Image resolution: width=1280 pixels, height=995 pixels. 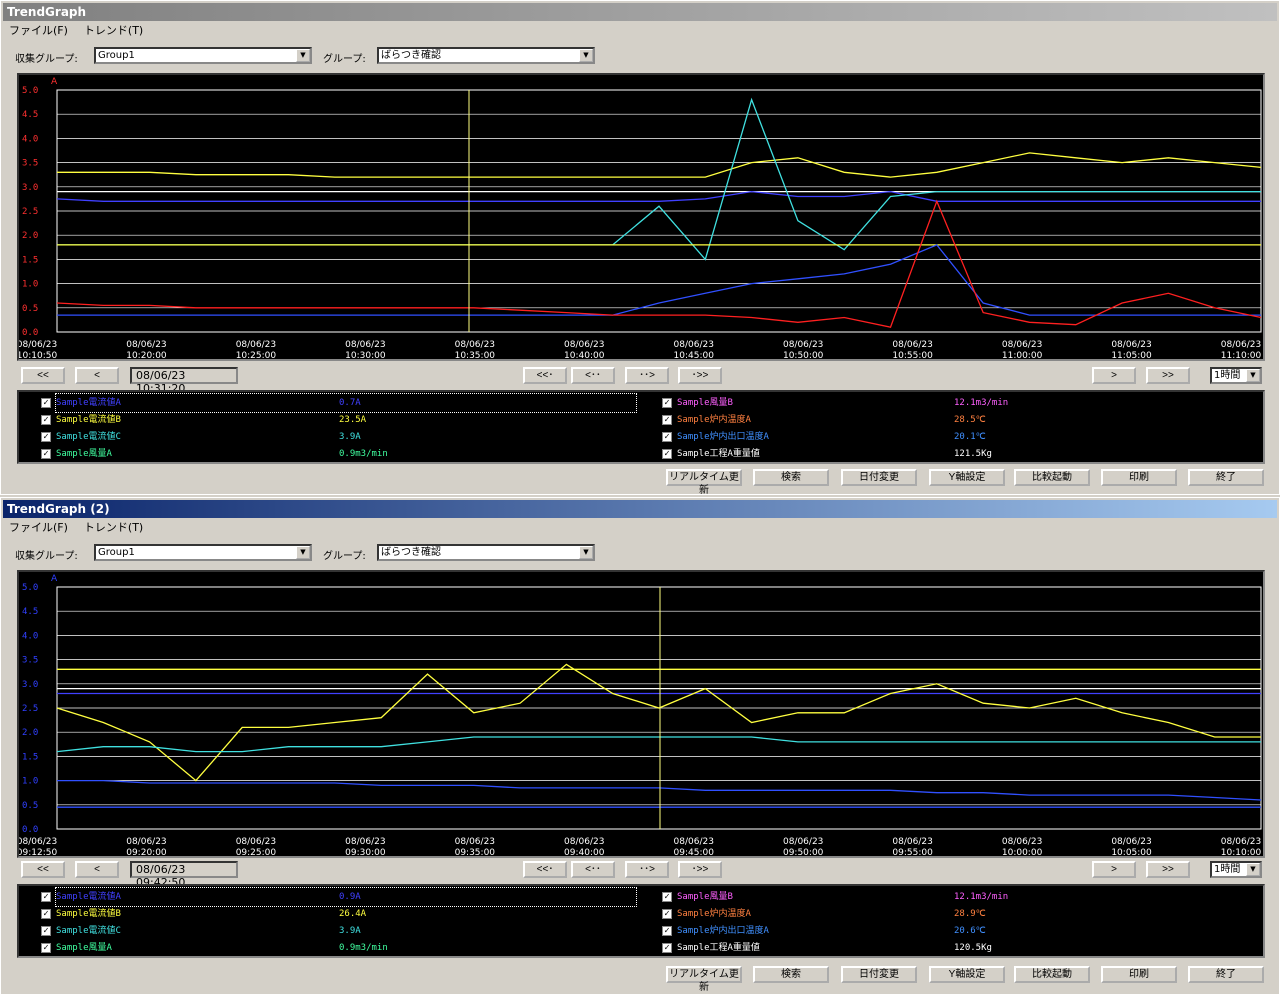 I want to click on legend-series-value: 20.1℃, so click(x=970, y=437).